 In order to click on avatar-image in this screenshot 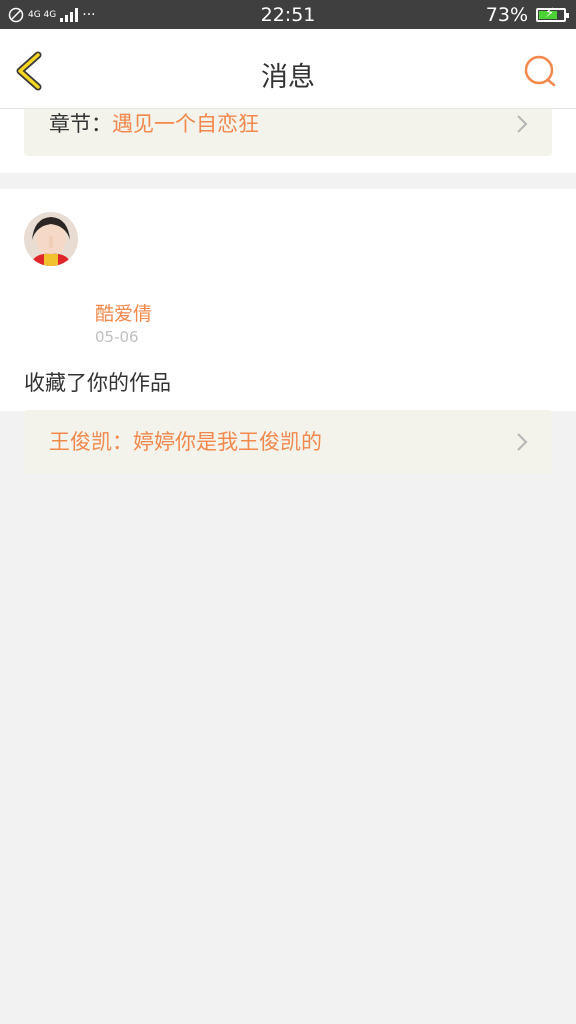, I will do `click(51, 239)`.